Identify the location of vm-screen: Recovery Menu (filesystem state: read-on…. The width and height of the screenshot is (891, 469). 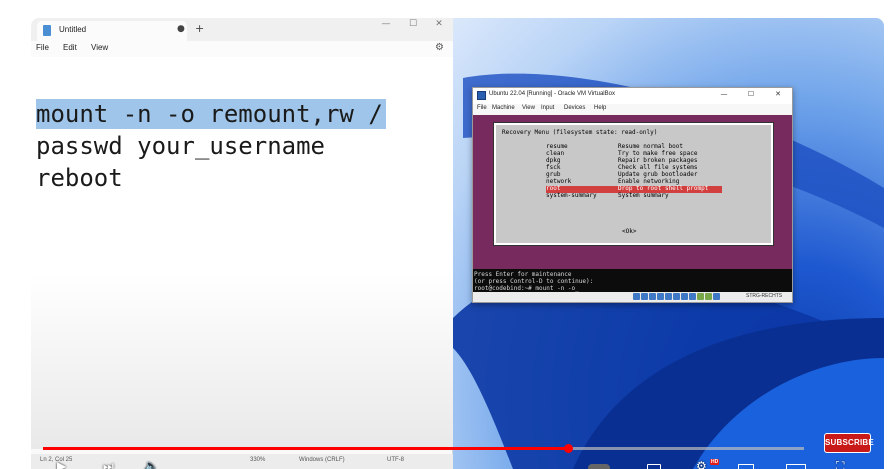
(632, 203).